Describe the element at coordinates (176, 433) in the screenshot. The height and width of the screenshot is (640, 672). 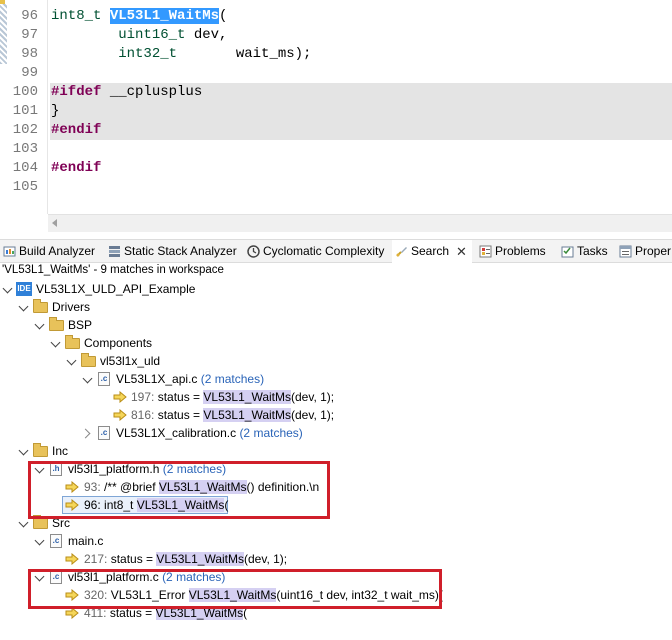
I see `file-name: VL53L1X_calibration.c` at that location.